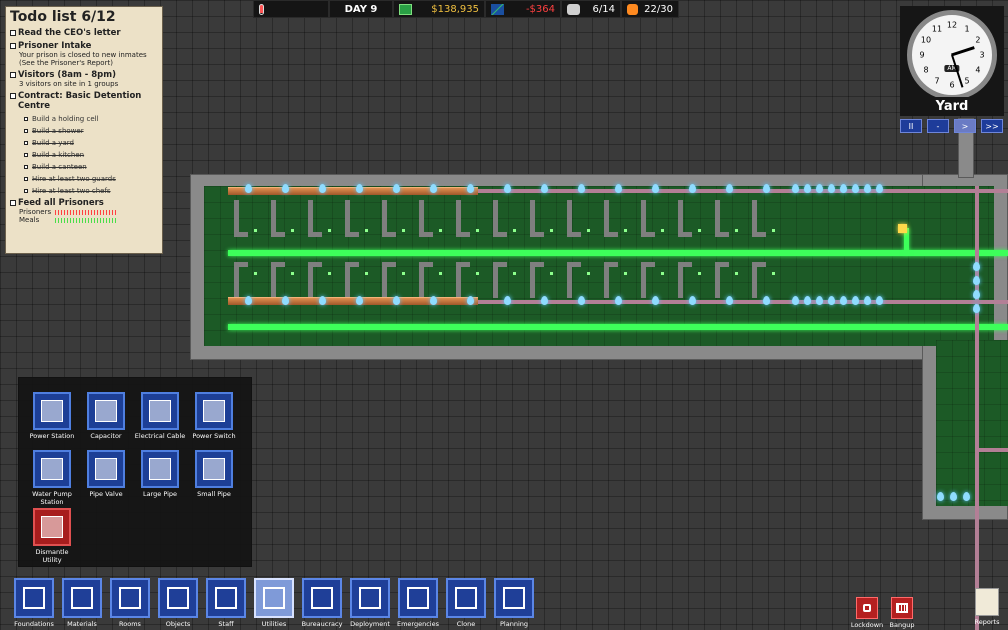  Describe the element at coordinates (972, 423) in the screenshot. I see `east-wing-floor` at that location.